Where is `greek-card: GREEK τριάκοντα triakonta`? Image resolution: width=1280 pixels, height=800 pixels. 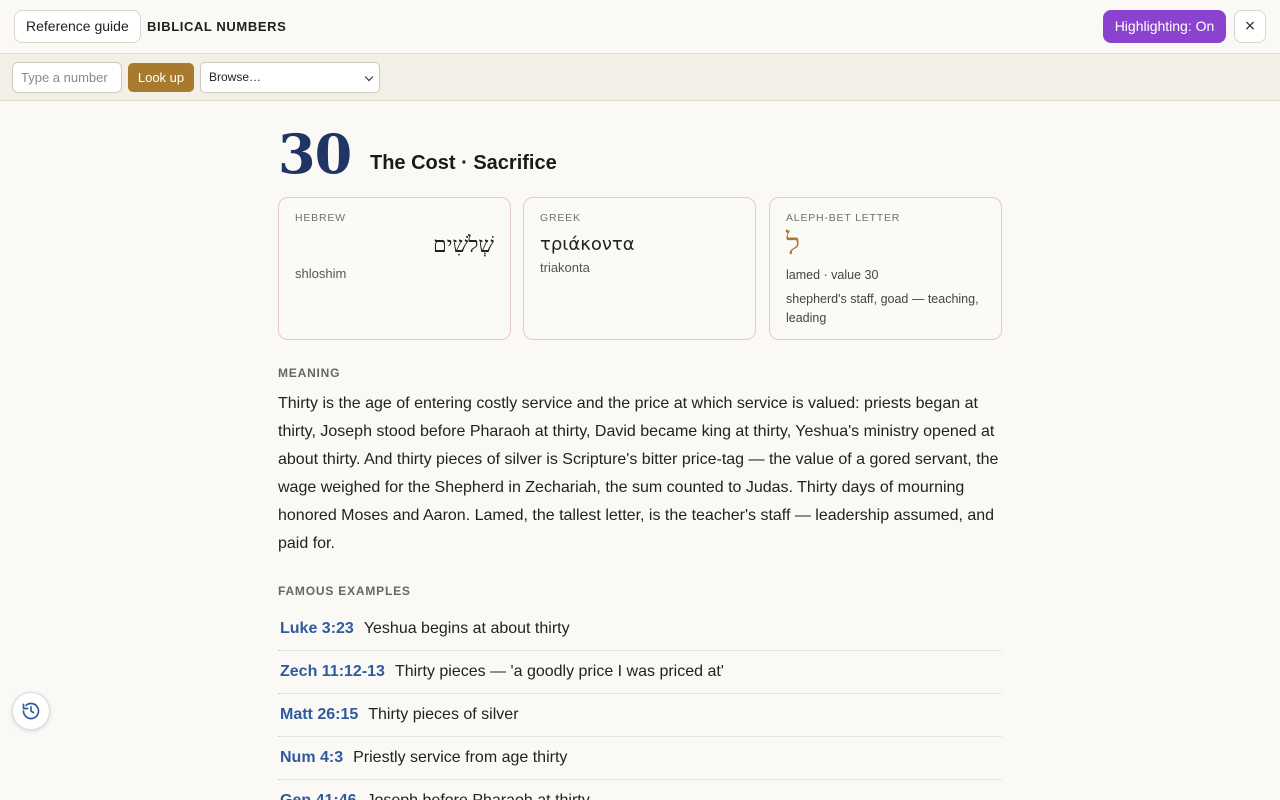 greek-card: GREEK τριάκοντα triakonta is located at coordinates (639, 268).